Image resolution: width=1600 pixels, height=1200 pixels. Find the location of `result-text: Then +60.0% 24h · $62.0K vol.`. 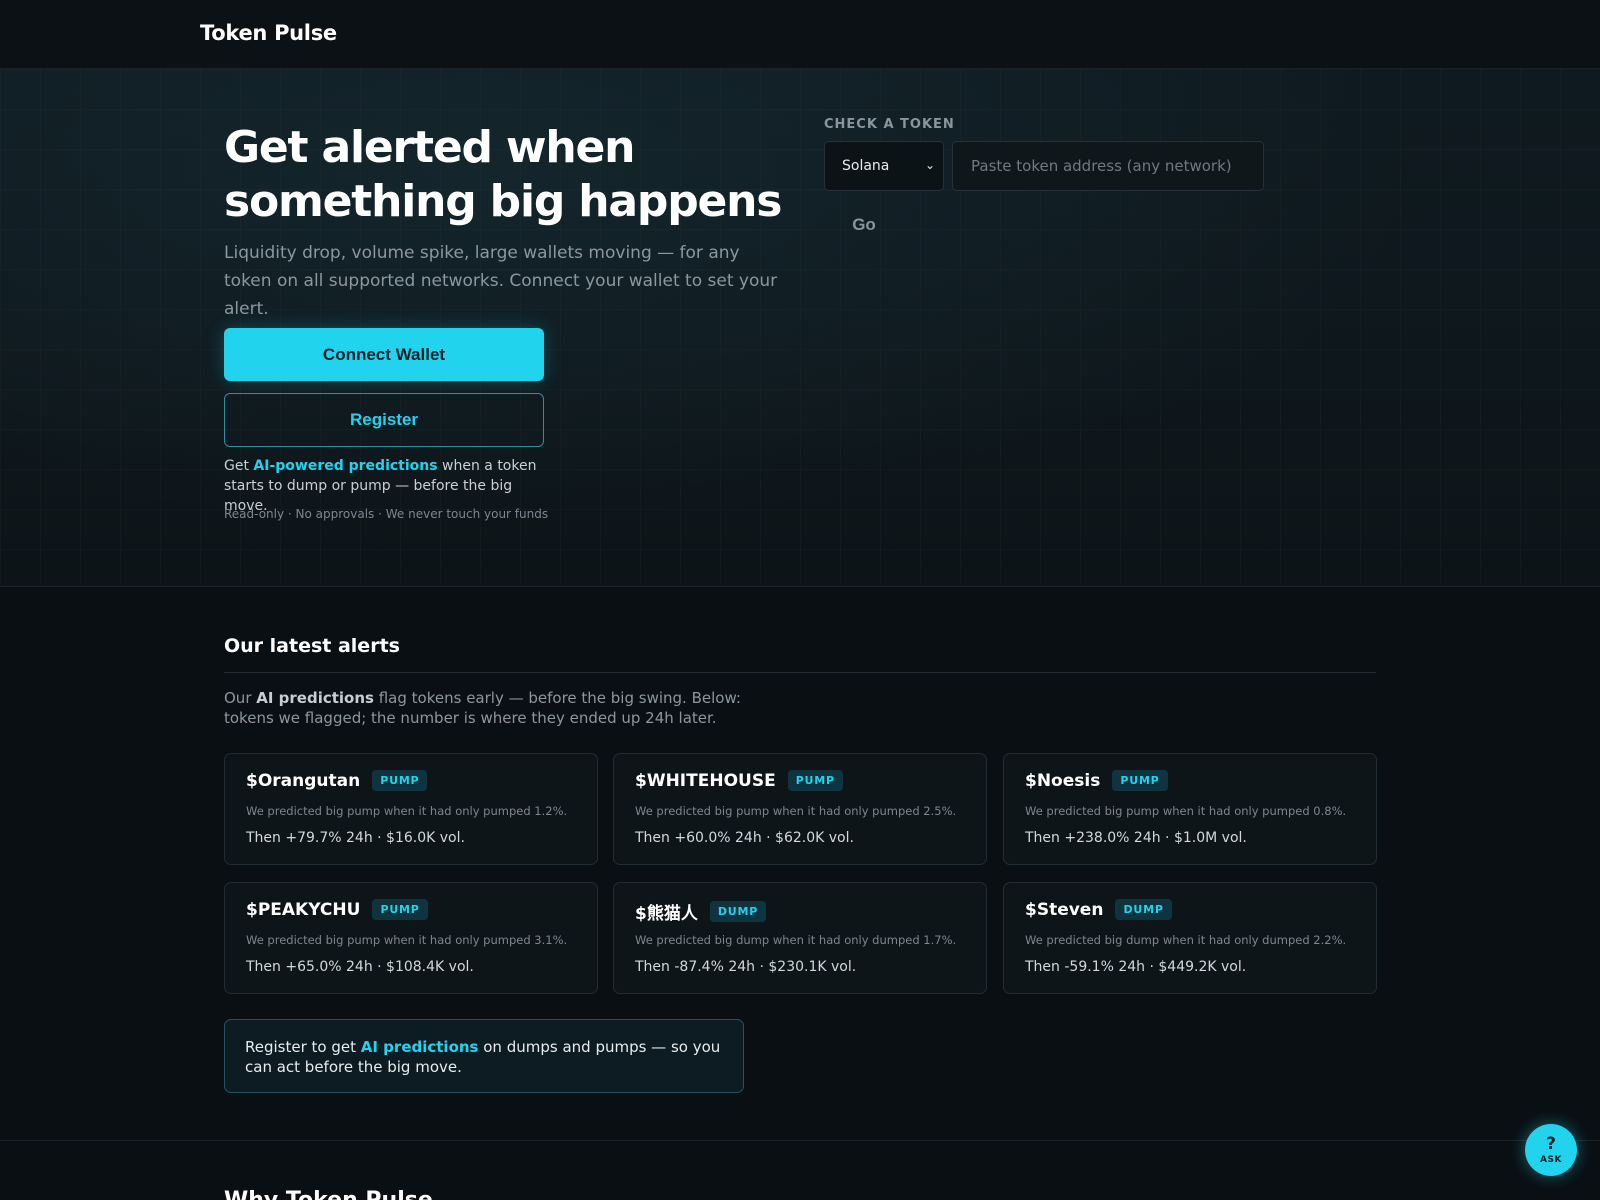

result-text: Then +60.0% 24h · $62.0K vol. is located at coordinates (744, 838).